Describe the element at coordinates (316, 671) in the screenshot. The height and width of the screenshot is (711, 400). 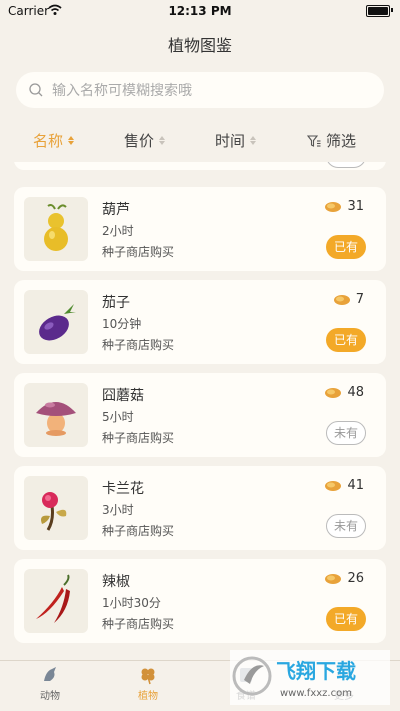
I see `watermark-text: 飞翔下载` at that location.